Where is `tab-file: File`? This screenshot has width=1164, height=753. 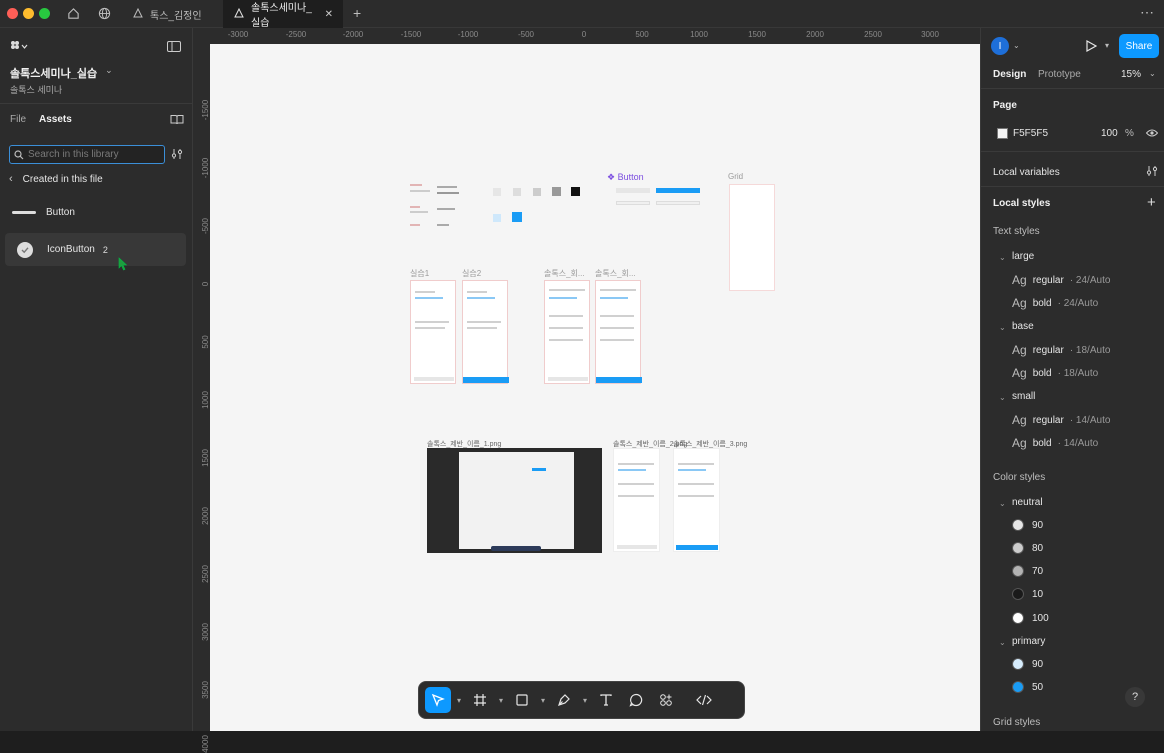 tab-file: File is located at coordinates (18, 119).